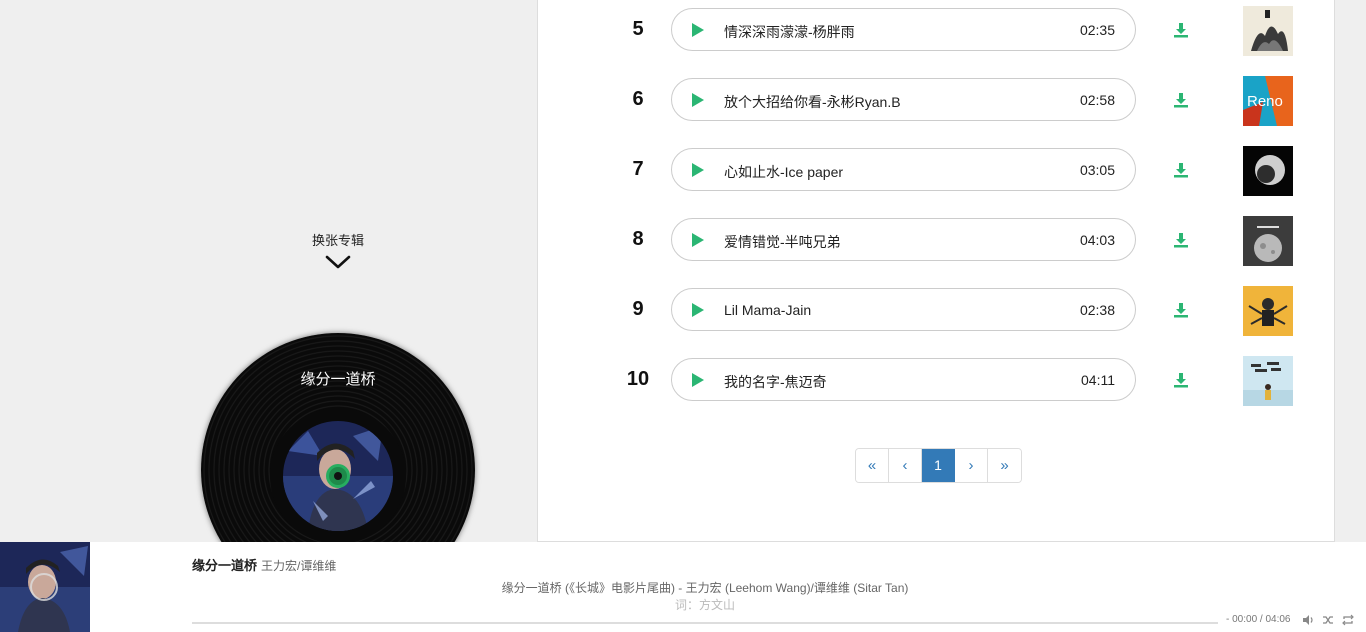 This screenshot has height=632, width=1366. I want to click on song-row: 6 放个大招给你看-永彬Ryan.B 02:58 Reno, so click(937, 101).